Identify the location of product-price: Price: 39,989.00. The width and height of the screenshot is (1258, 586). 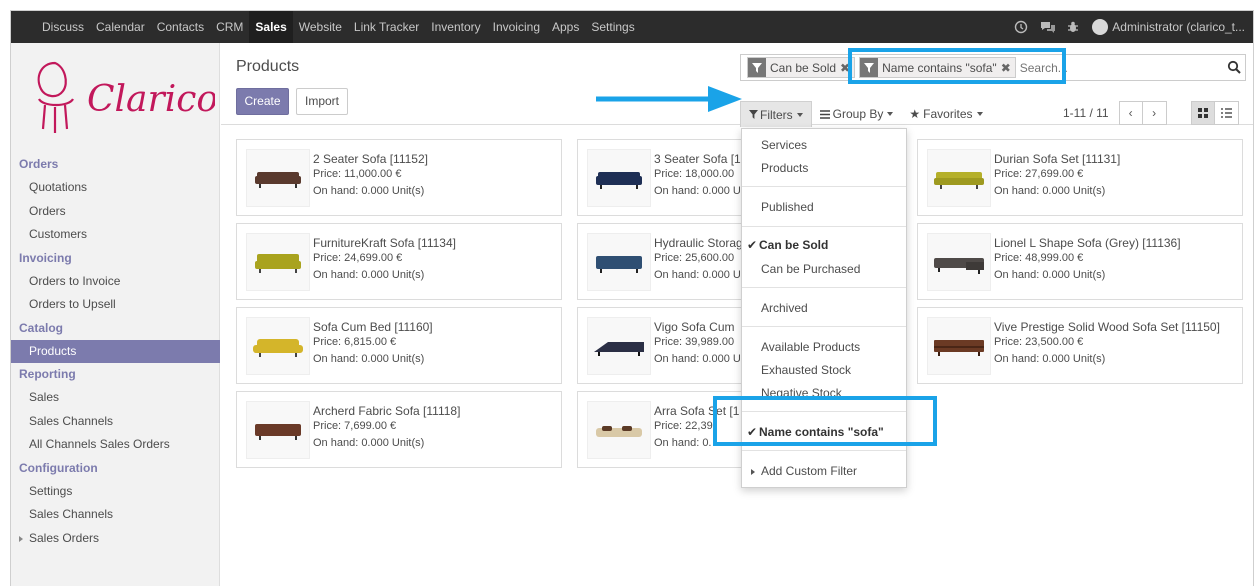
(694, 342).